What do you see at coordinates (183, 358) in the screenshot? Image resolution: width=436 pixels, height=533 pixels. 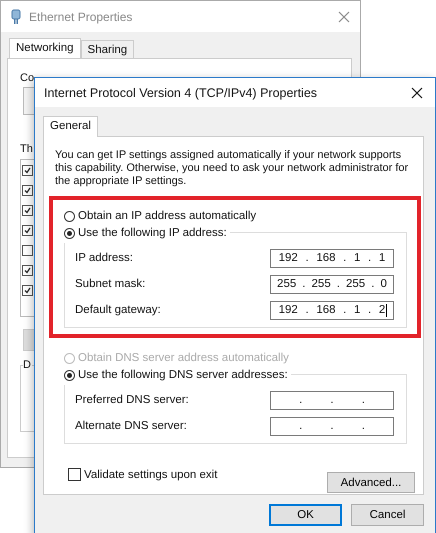 I see `radio-label: Obtain DNS server address automatically` at bounding box center [183, 358].